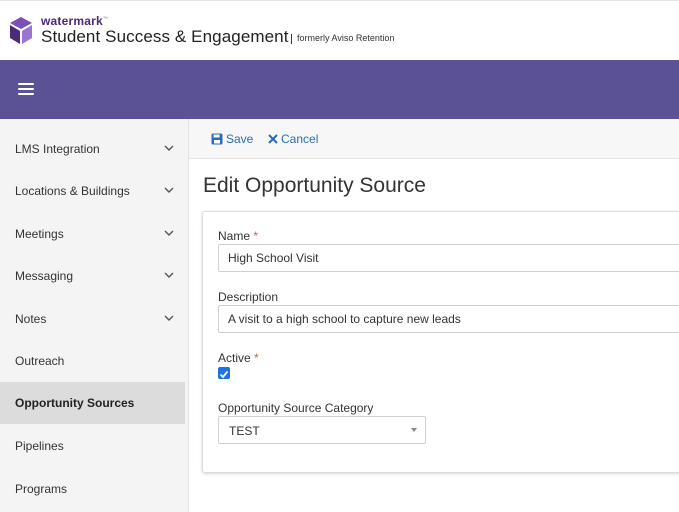 The image size is (679, 512). What do you see at coordinates (434, 139) in the screenshot?
I see `toolbar: Save Cancel` at bounding box center [434, 139].